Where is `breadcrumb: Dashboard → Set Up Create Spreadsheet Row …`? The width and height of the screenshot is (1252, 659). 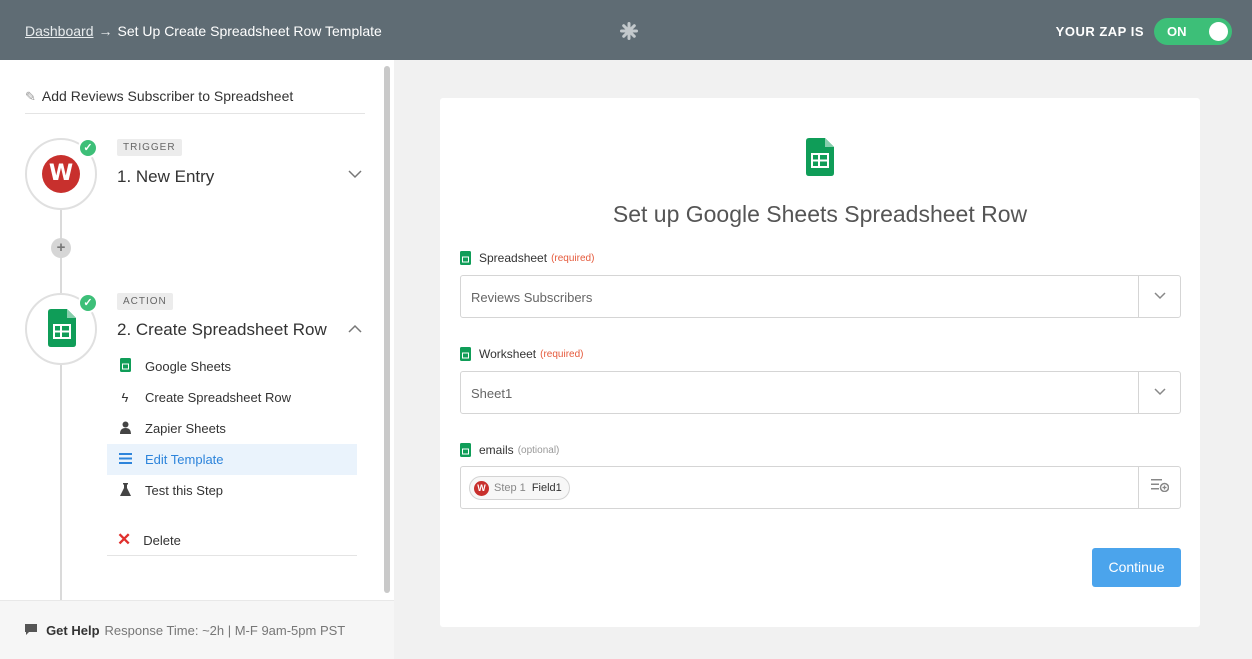 breadcrumb: Dashboard → Set Up Create Spreadsheet Row … is located at coordinates (203, 31).